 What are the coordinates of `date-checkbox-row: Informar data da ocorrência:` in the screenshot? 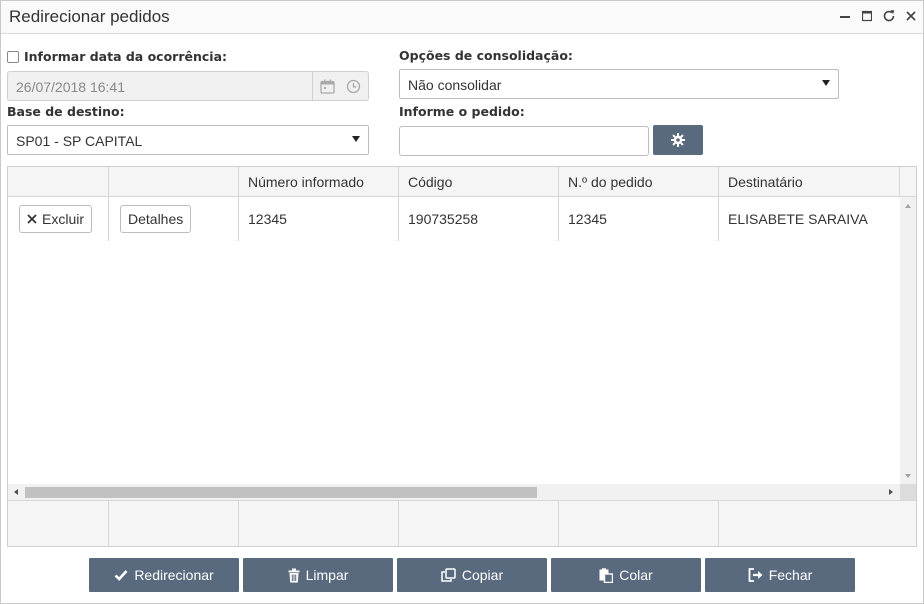 It's located at (117, 56).